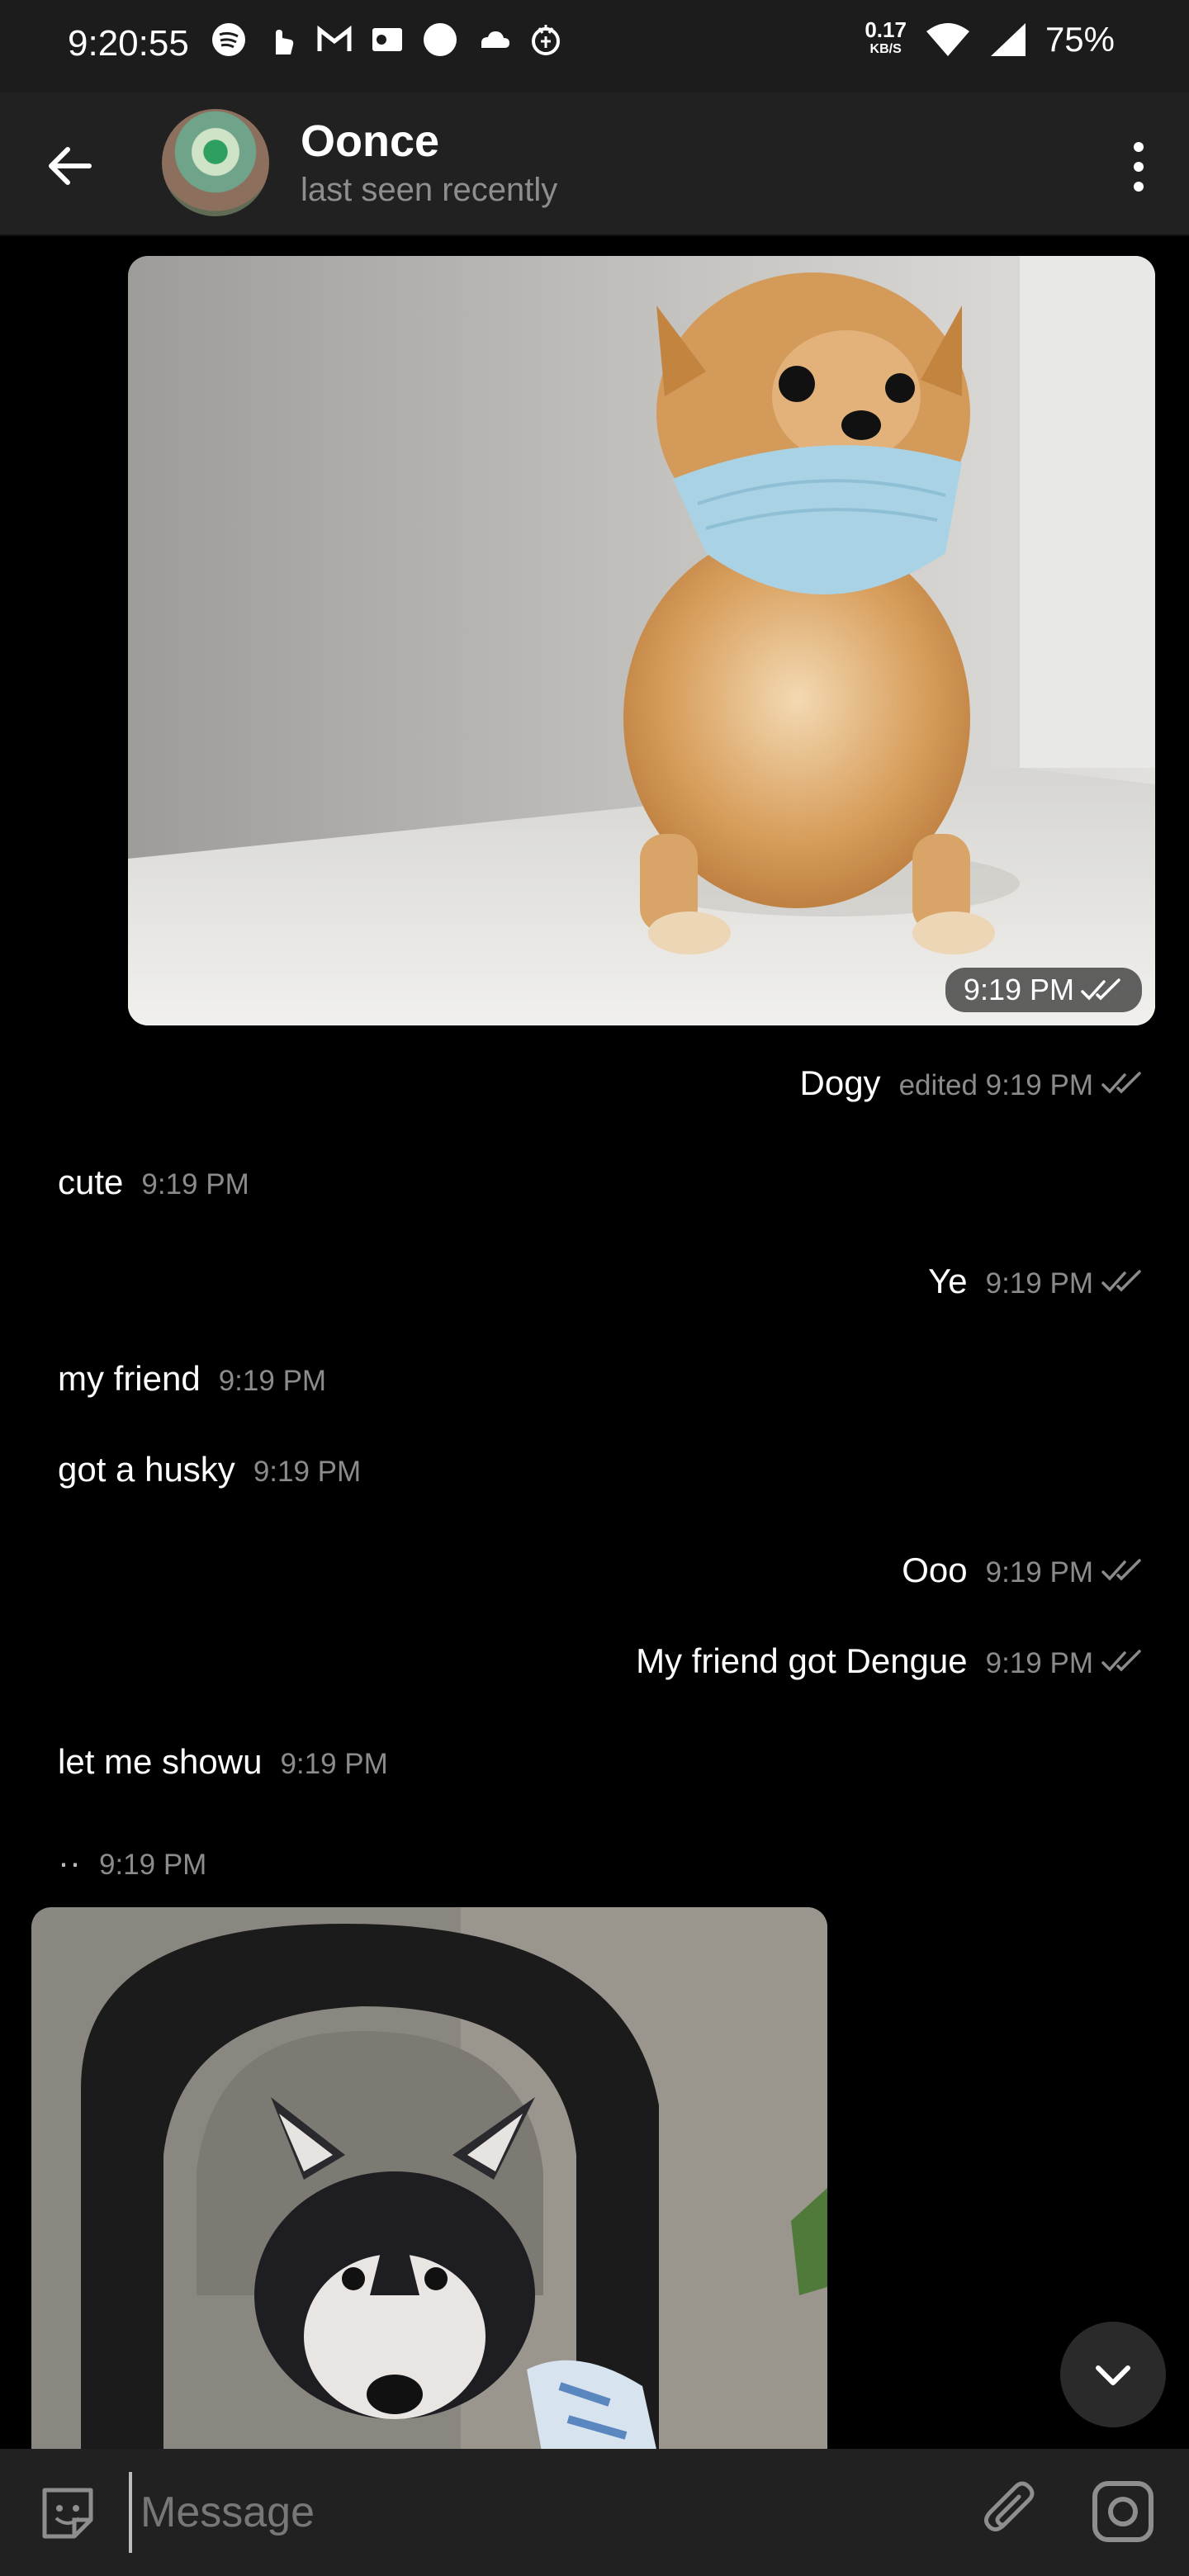 Image resolution: width=1189 pixels, height=2576 pixels. I want to click on message-text: Ooo, so click(935, 1570).